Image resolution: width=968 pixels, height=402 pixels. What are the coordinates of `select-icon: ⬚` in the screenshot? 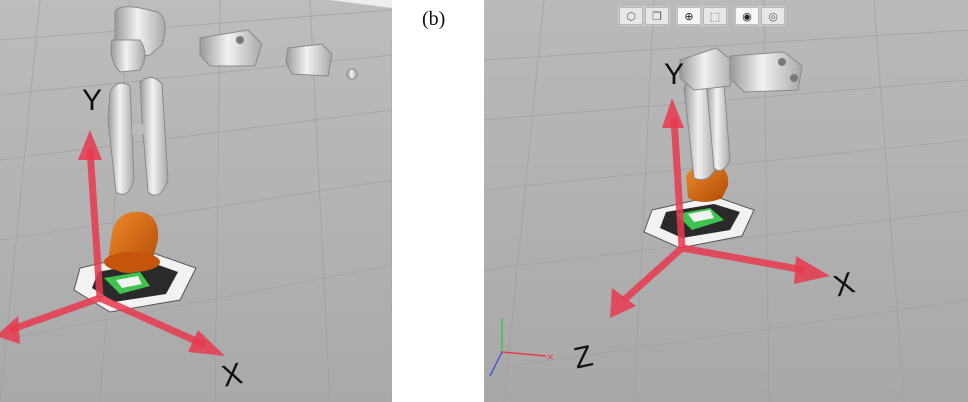 It's located at (715, 16).